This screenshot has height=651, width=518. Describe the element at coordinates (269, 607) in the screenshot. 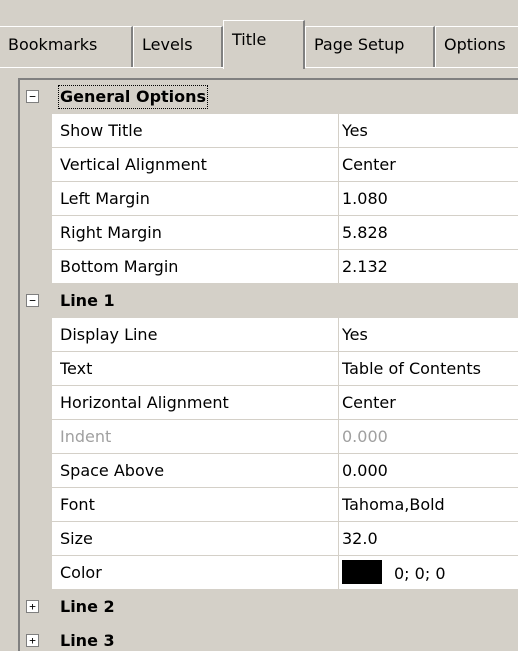

I see `category-line-2: + Line 2` at that location.